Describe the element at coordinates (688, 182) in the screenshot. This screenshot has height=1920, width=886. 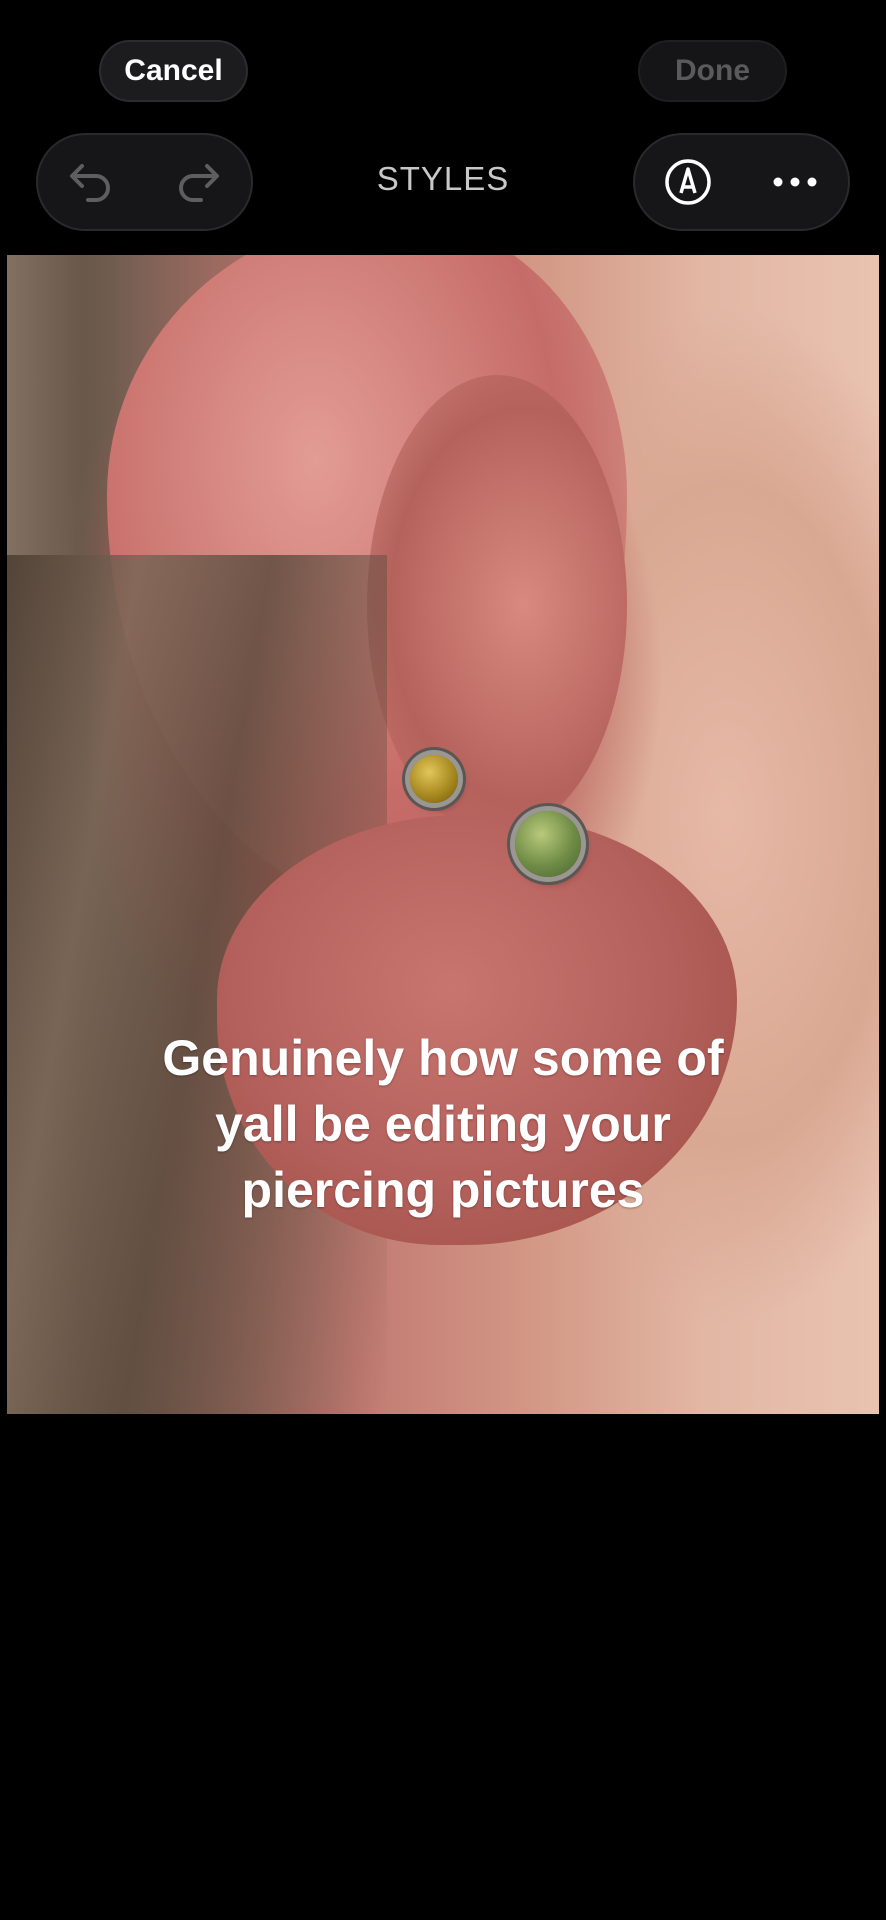
I see `markup-pen-icon` at that location.